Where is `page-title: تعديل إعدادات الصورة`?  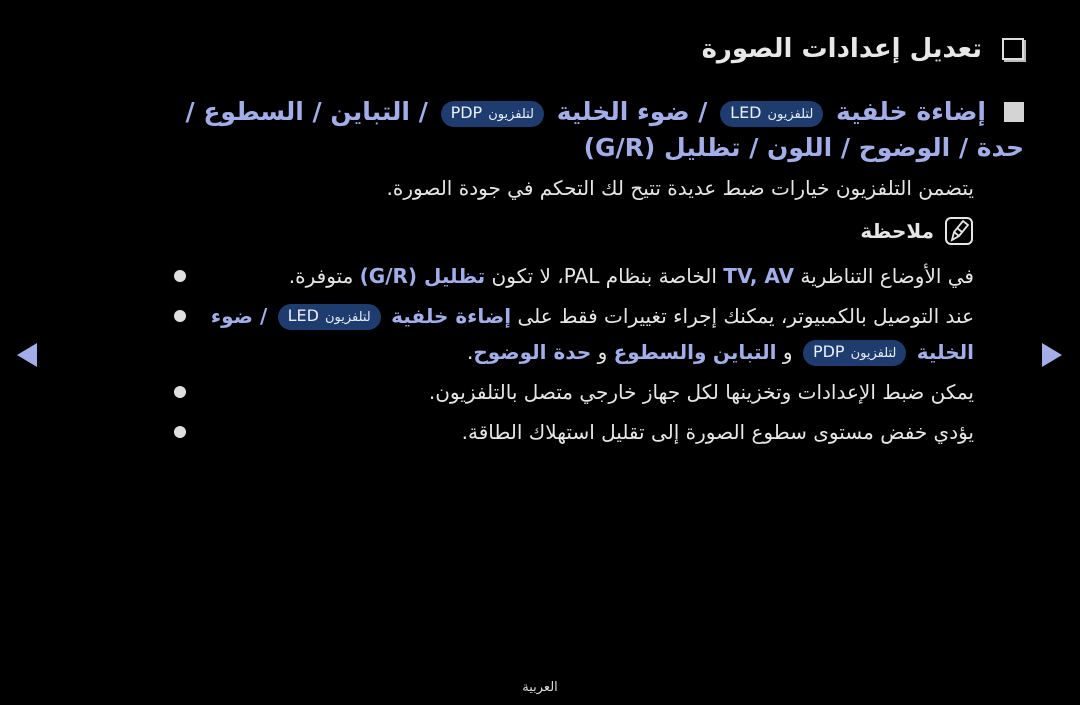
page-title: تعديل إعدادات الصورة is located at coordinates (841, 49).